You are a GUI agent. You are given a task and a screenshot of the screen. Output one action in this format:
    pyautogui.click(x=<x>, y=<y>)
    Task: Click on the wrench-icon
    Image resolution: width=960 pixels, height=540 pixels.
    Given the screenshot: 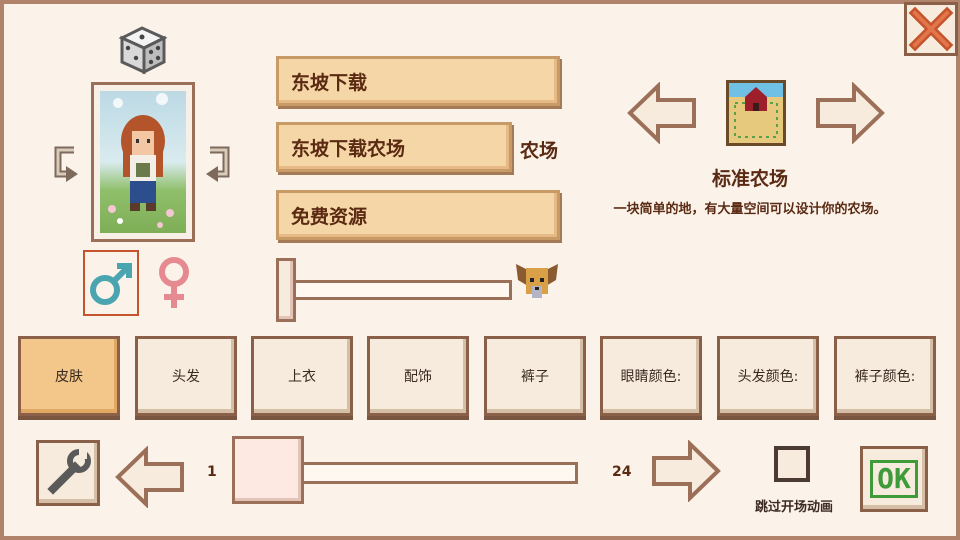 What is the action you would take?
    pyautogui.click(x=69, y=472)
    